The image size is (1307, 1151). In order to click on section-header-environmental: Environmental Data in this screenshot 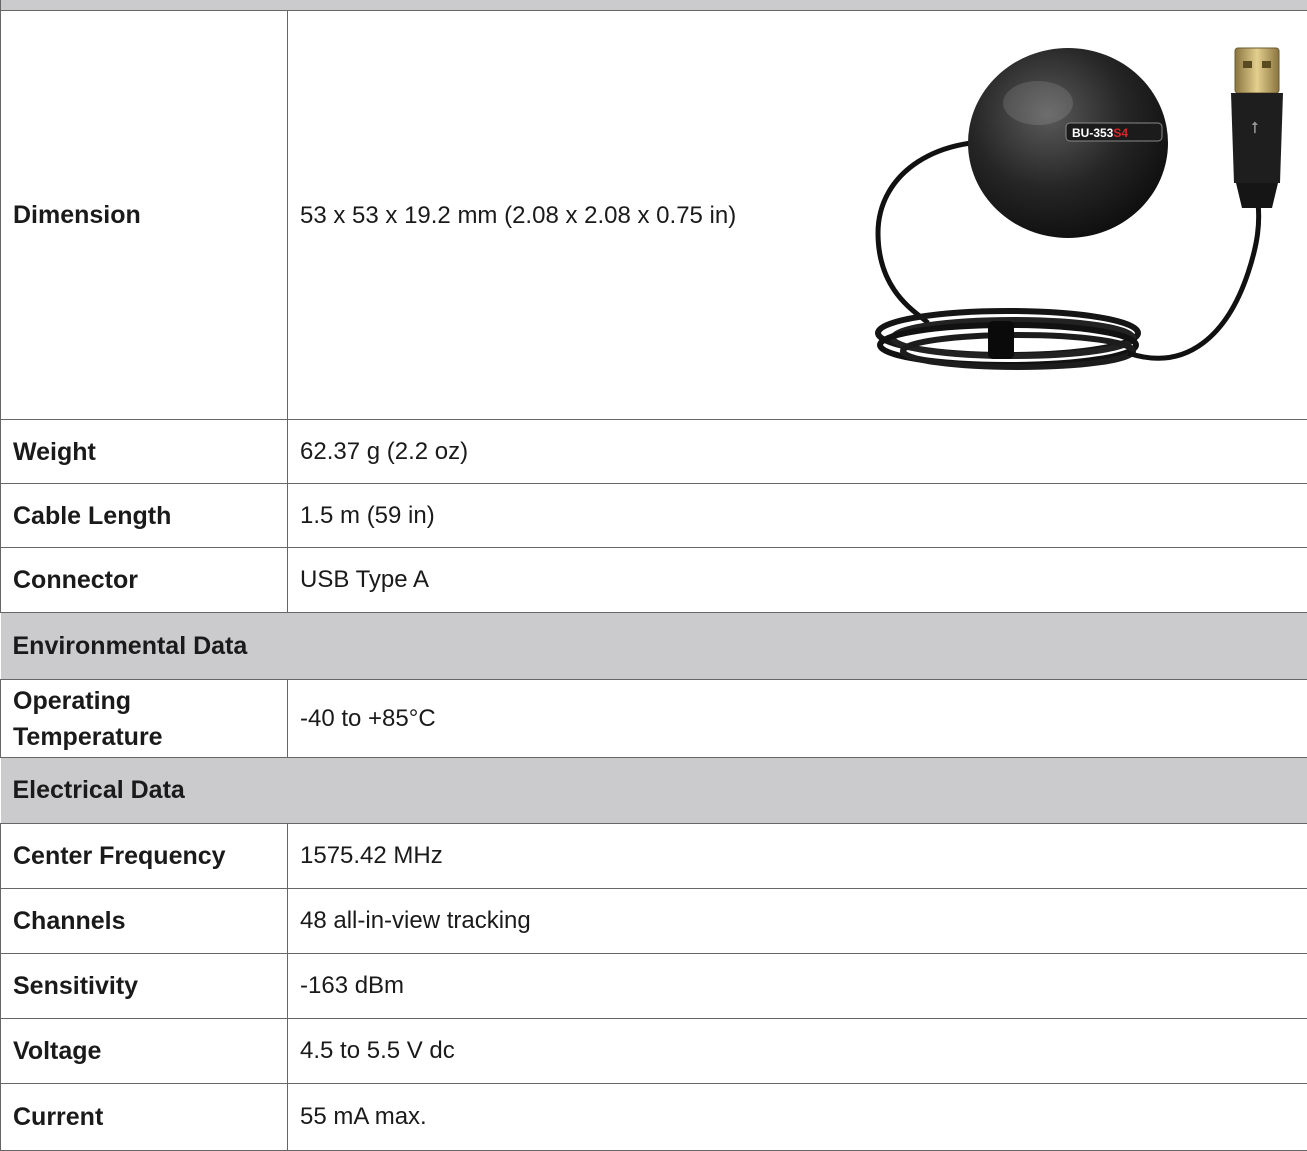, I will do `click(653, 646)`.